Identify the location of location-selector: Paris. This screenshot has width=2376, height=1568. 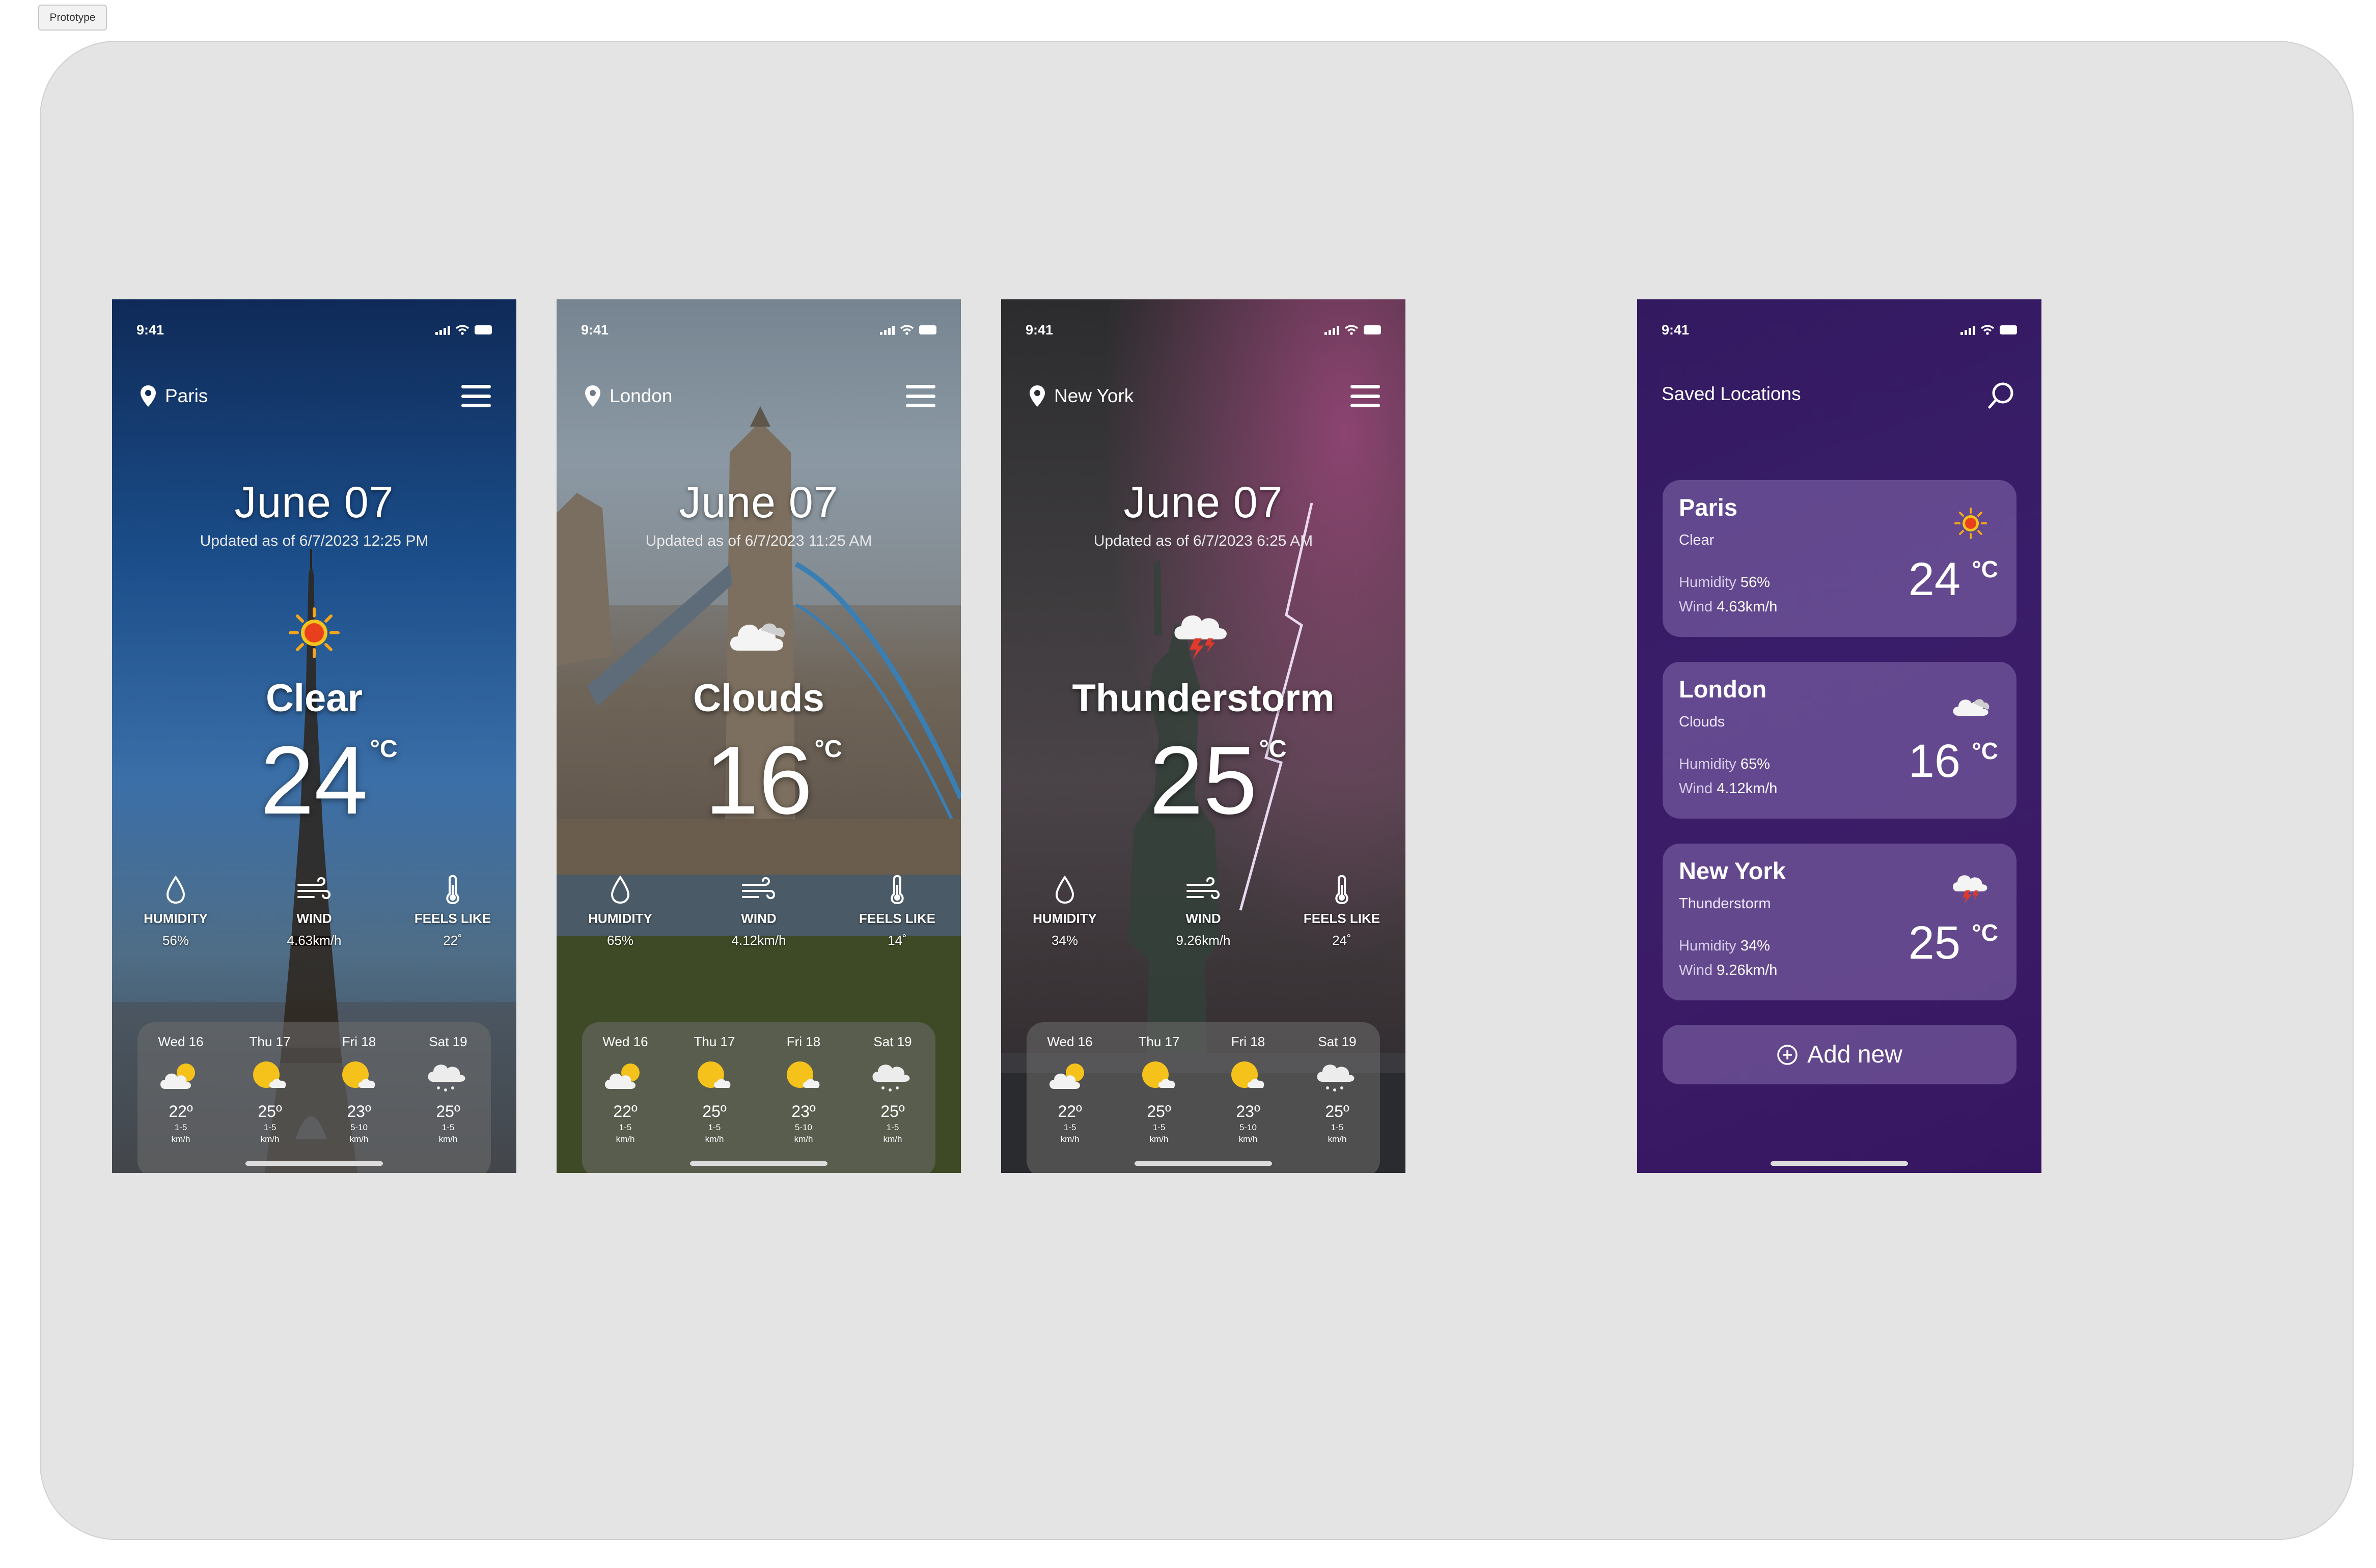
(174, 396).